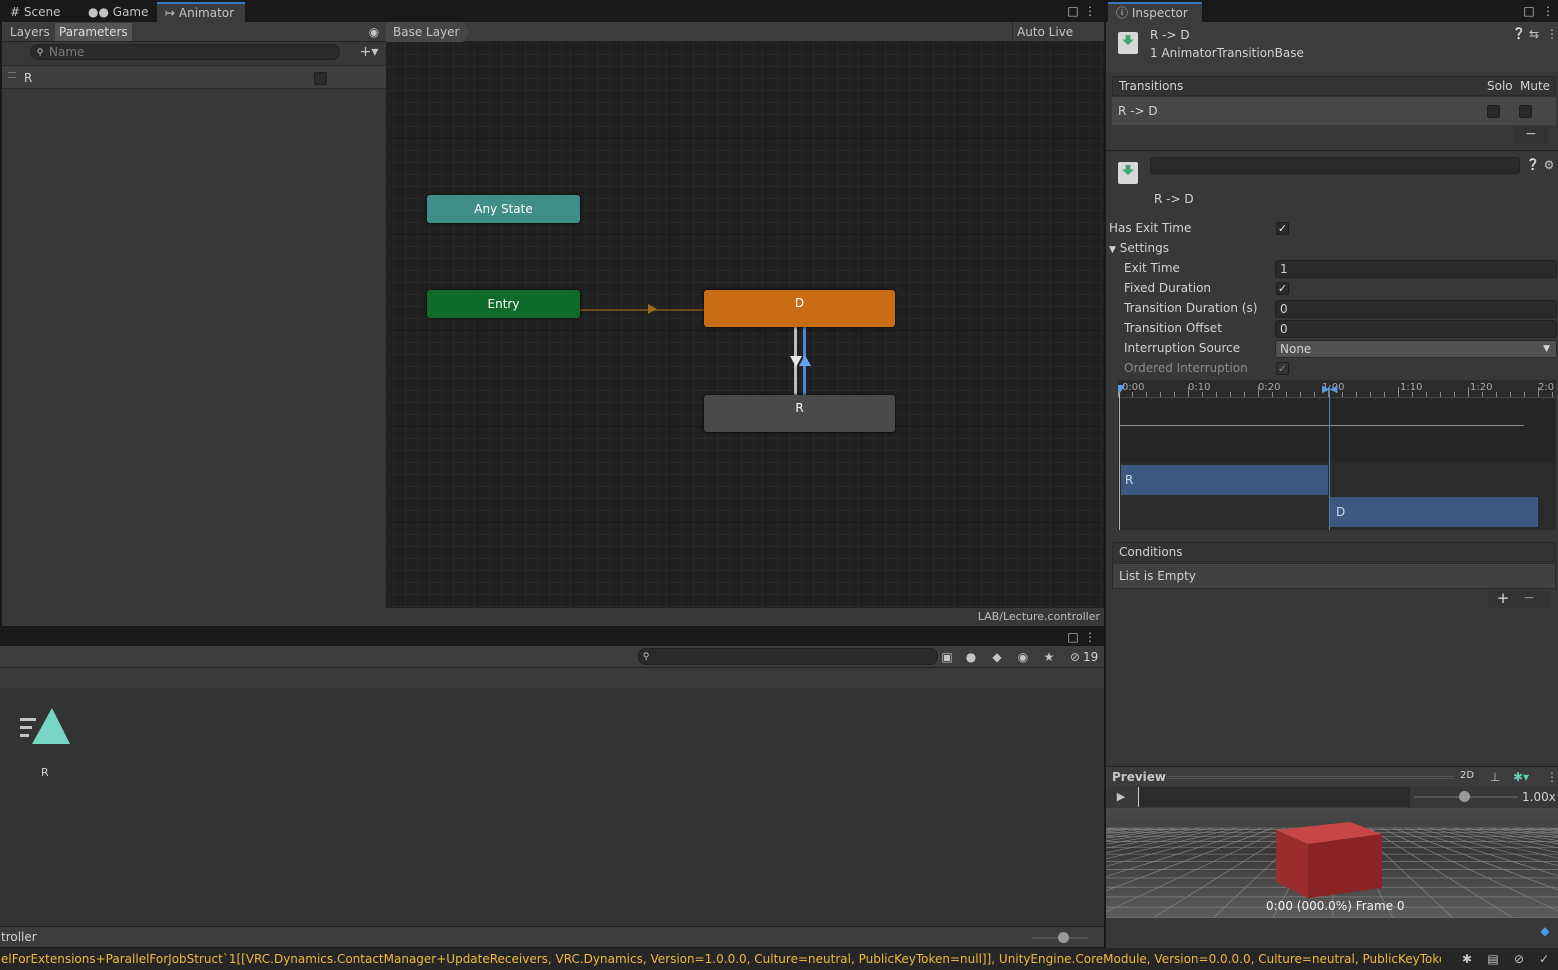 This screenshot has height=970, width=1558. I want to click on inspector-header: R -> D 1 AnimatorTransitionBase ❔ ⇆ ⋮, so click(1332, 47).